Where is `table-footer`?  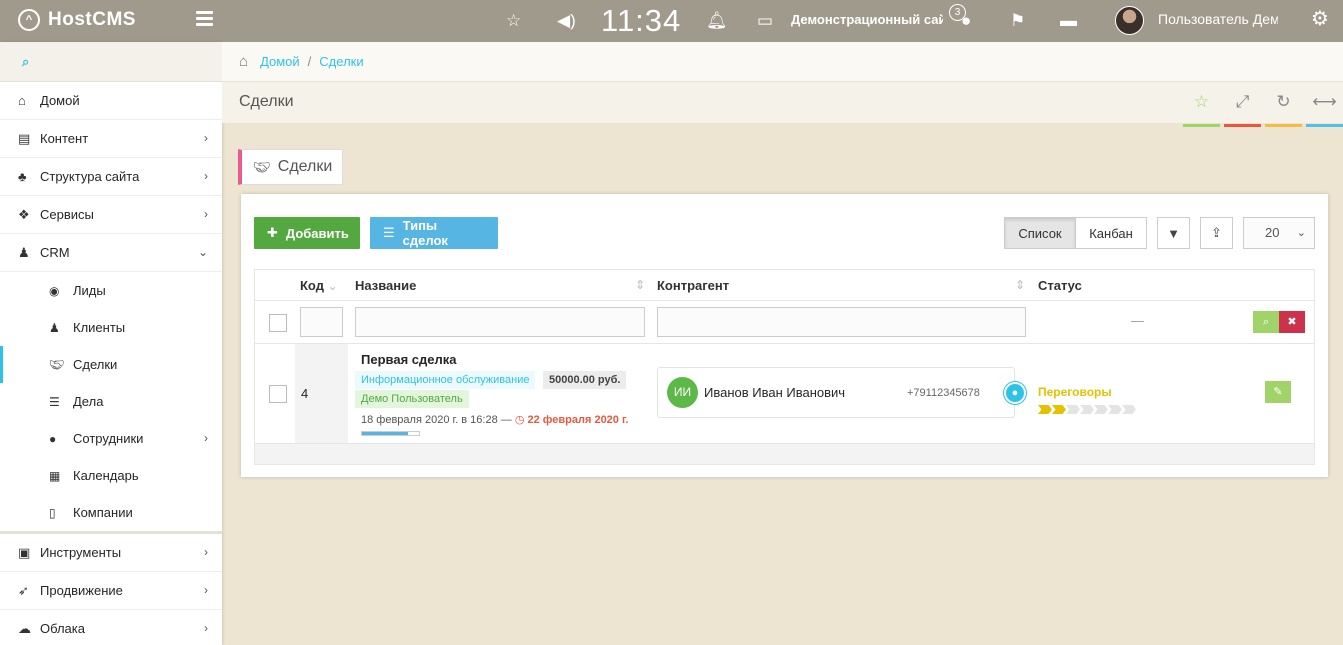
table-footer is located at coordinates (784, 454).